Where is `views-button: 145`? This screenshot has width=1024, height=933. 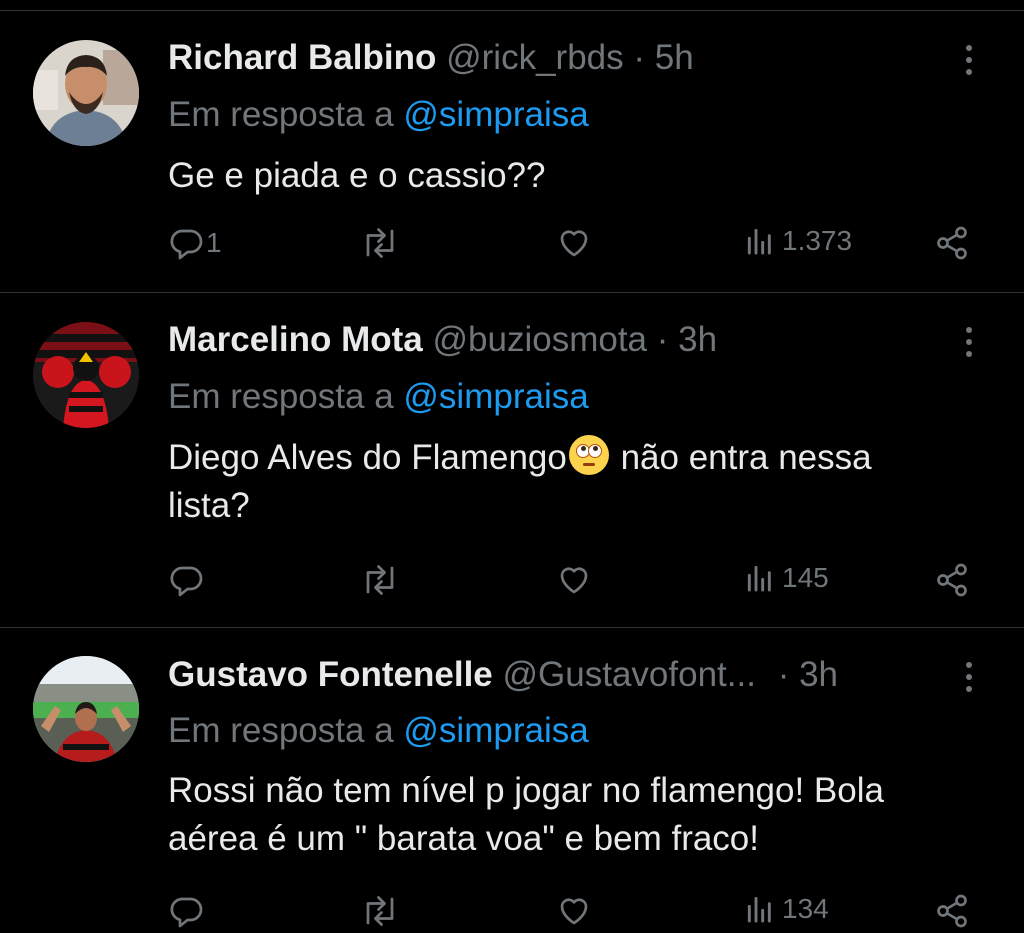
views-button: 145 is located at coordinates (786, 578).